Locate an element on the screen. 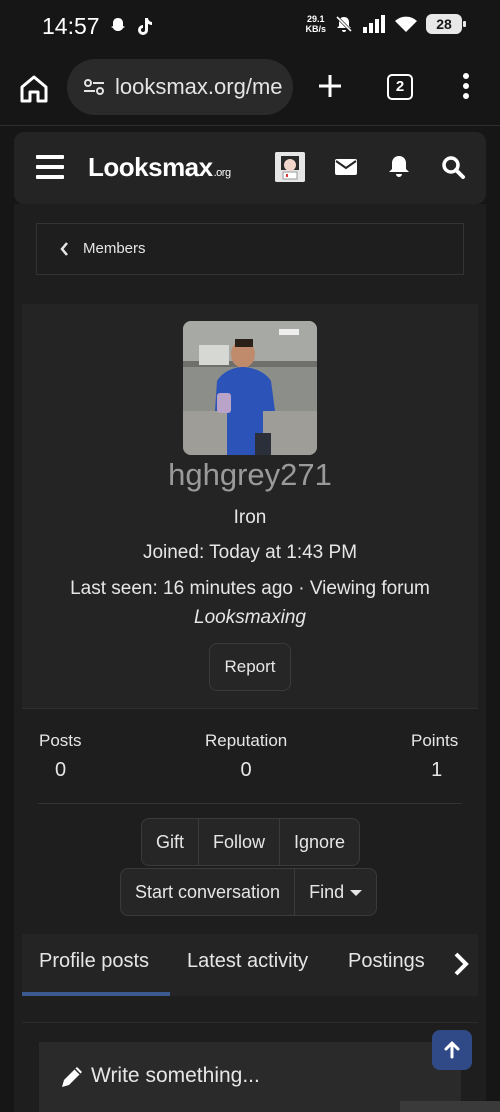 The width and height of the screenshot is (500, 1112). stat-points-value: 1 is located at coordinates (437, 770).